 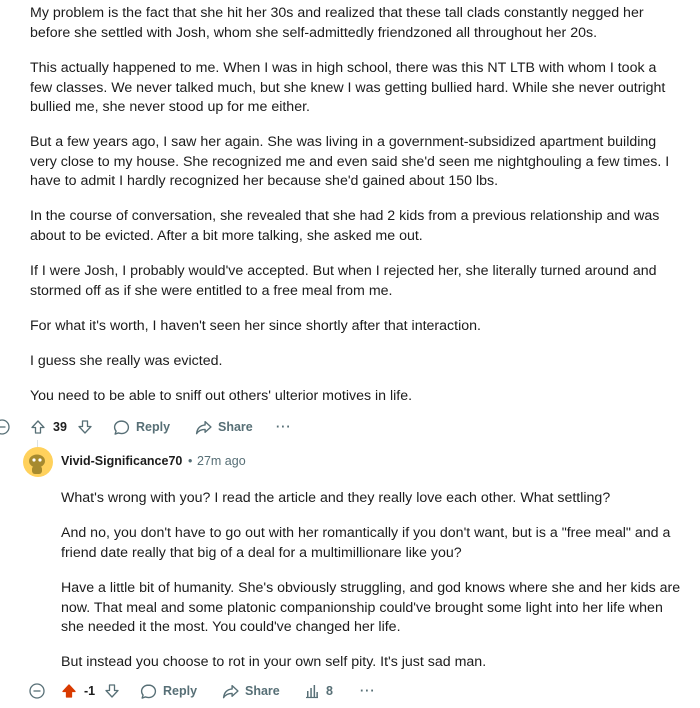 I want to click on parent-action-bar: 39 Reply Share ···, so click(x=350, y=427).